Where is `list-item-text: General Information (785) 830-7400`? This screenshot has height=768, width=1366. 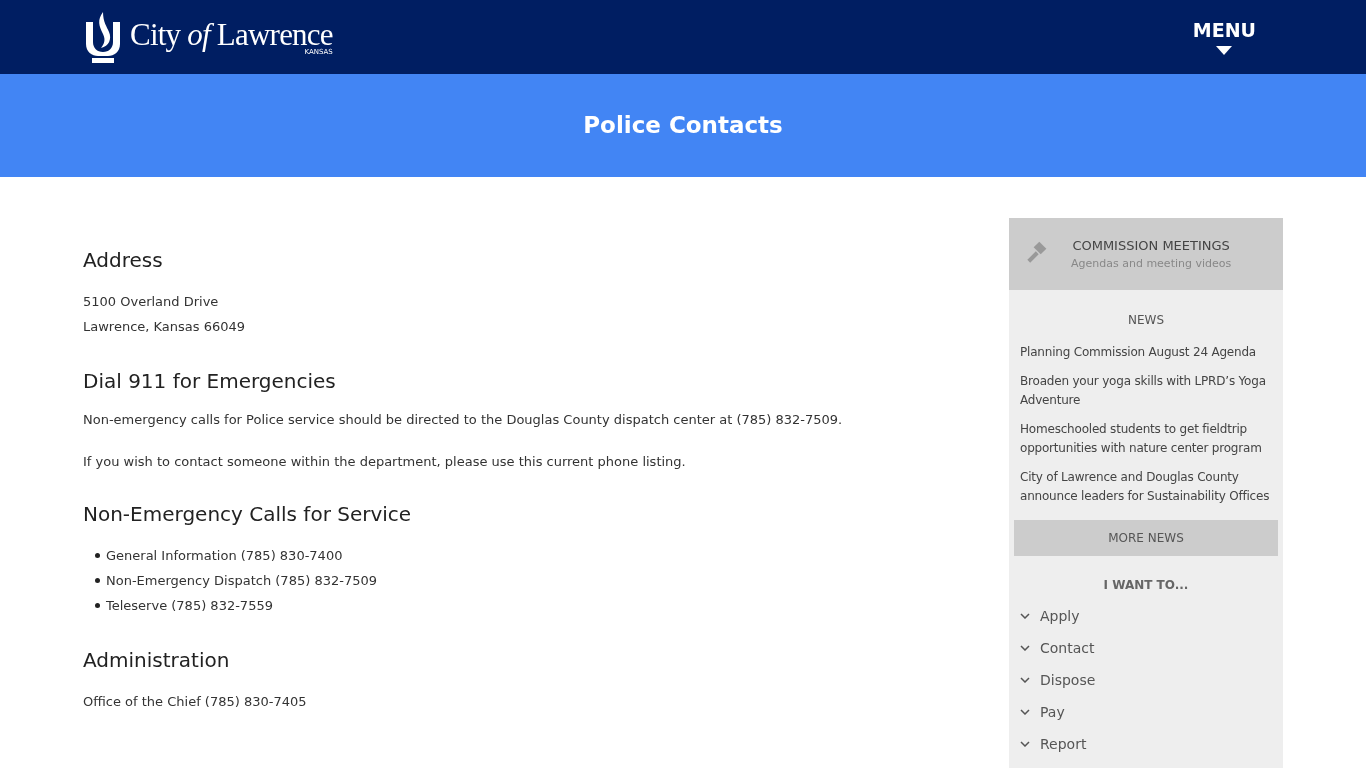 list-item-text: General Information (785) 830-7400 is located at coordinates (224, 556).